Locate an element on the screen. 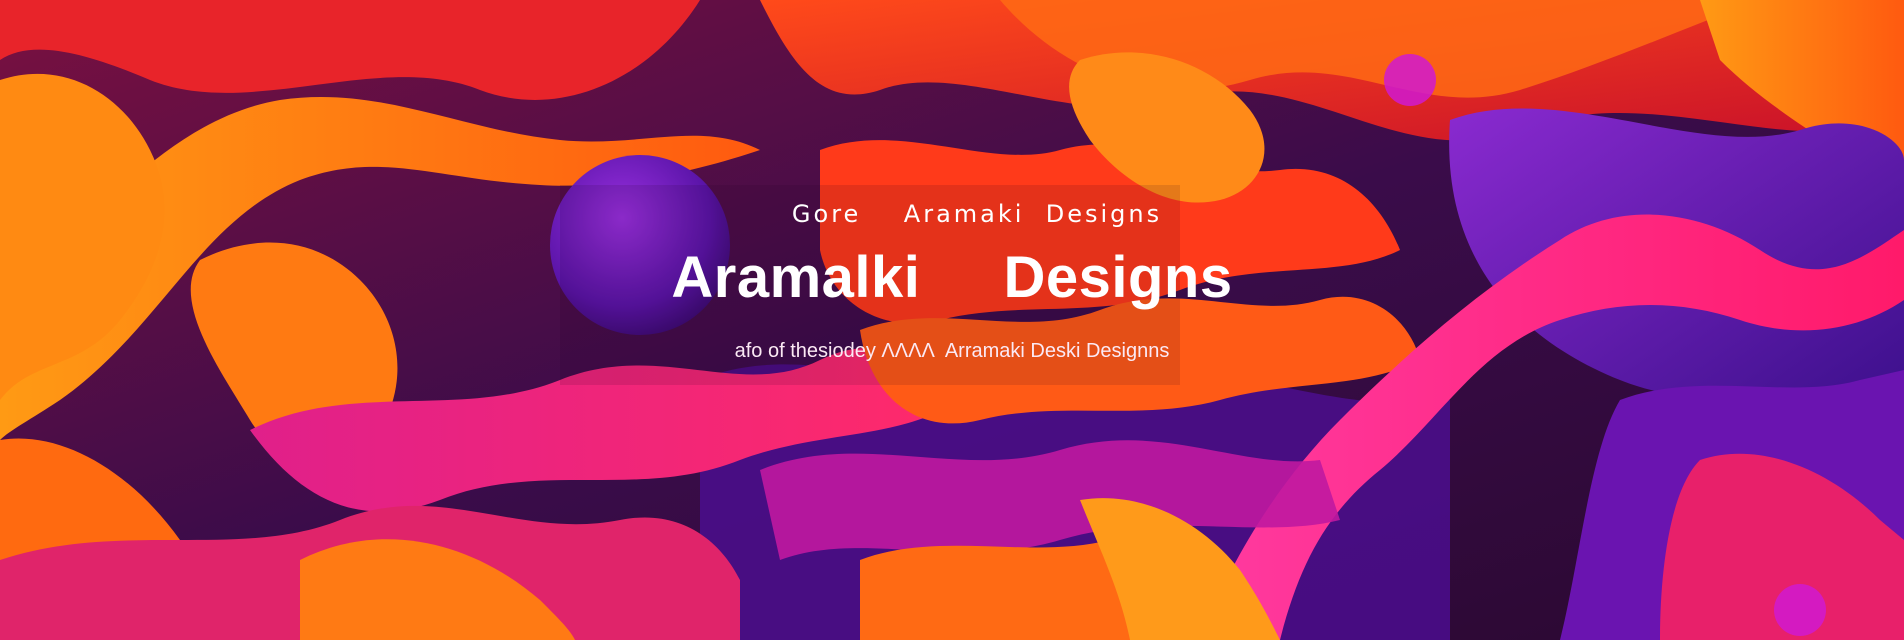 The height and width of the screenshot is (640, 1904). subtitle-top: Gore Aramaki Designs is located at coordinates (977, 214).